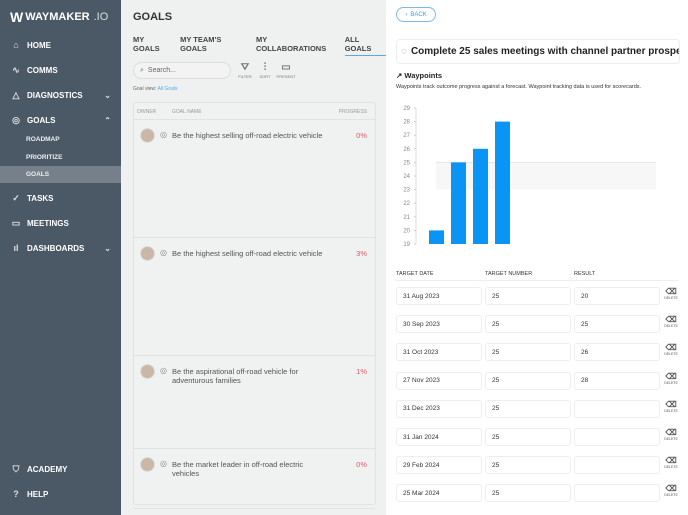 This screenshot has height=515, width=688. What do you see at coordinates (436, 237) in the screenshot?
I see `bar-31-aug-2023` at bounding box center [436, 237].